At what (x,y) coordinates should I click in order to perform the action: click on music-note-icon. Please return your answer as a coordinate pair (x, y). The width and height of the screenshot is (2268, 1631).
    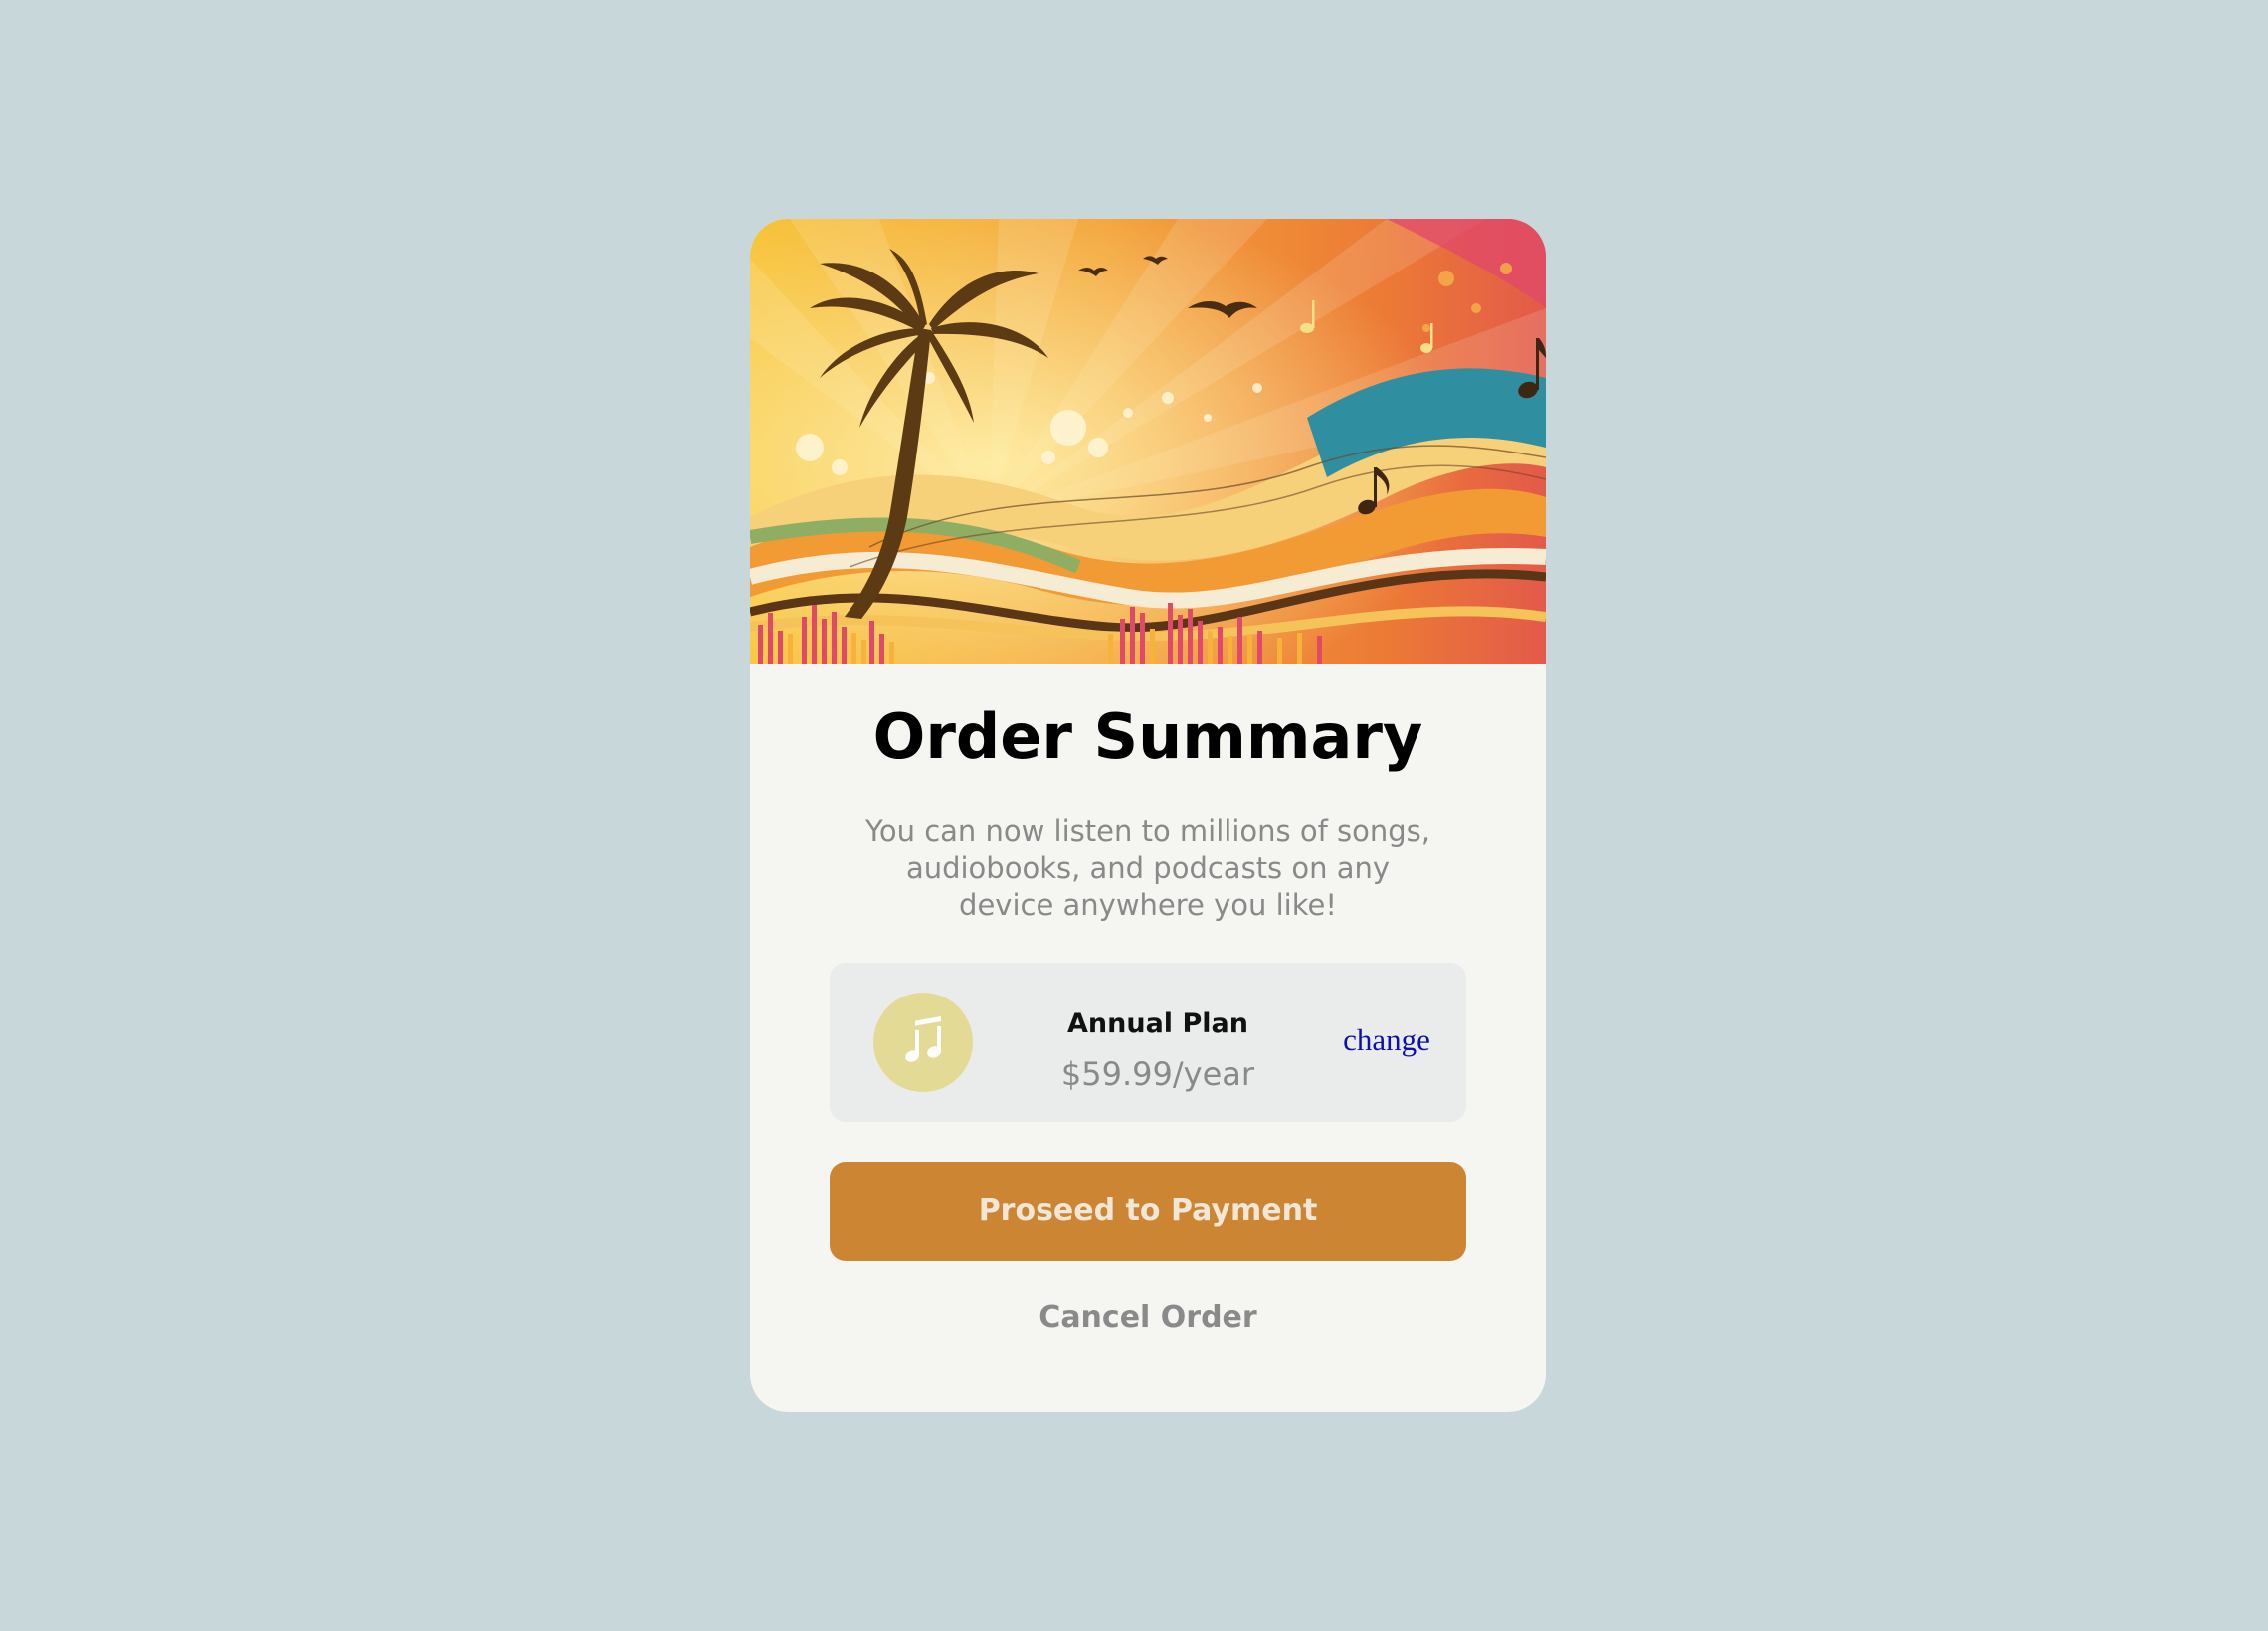
    Looking at the image, I should click on (923, 1042).